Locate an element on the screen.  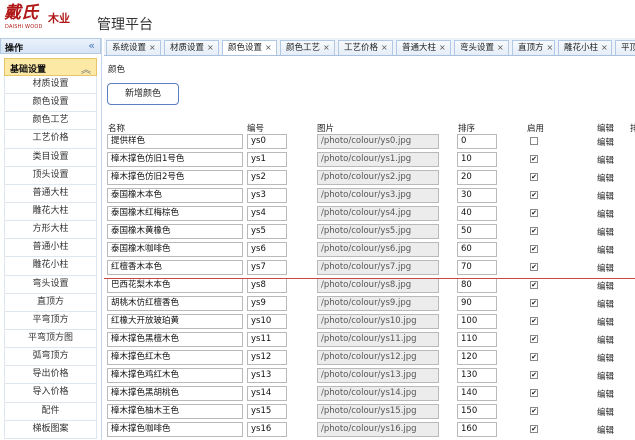
sidebar-item: 直顶方 is located at coordinates (50, 302).